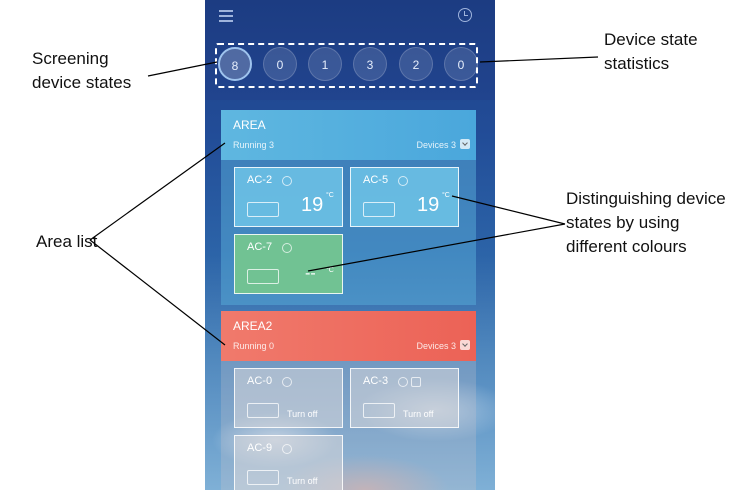 This screenshot has height=490, width=756. What do you see at coordinates (249, 125) in the screenshot?
I see `area-name: AREA` at bounding box center [249, 125].